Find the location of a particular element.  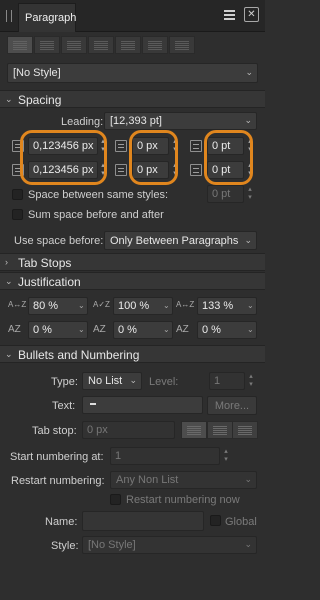

sum-space-checkbox is located at coordinates (17, 214).